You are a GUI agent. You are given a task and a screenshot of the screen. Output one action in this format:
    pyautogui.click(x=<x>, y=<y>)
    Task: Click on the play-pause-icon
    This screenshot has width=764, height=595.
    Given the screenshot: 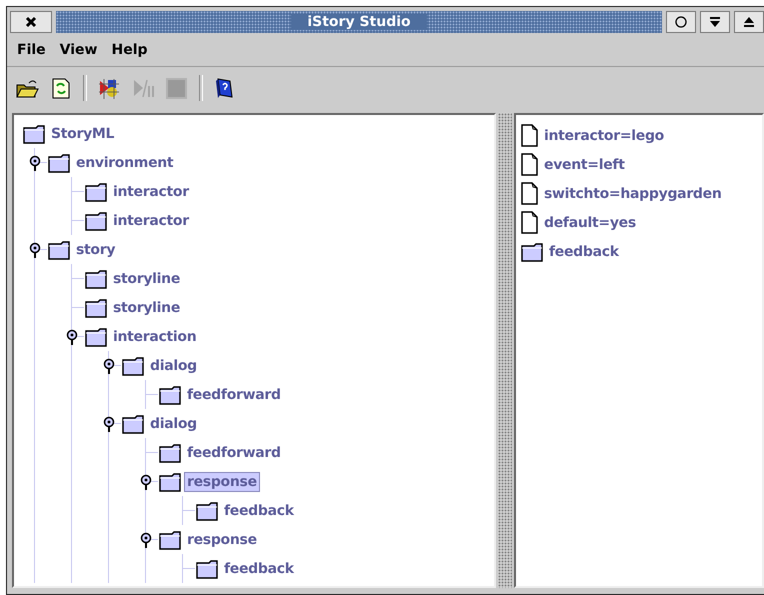 What is the action you would take?
    pyautogui.click(x=143, y=88)
    